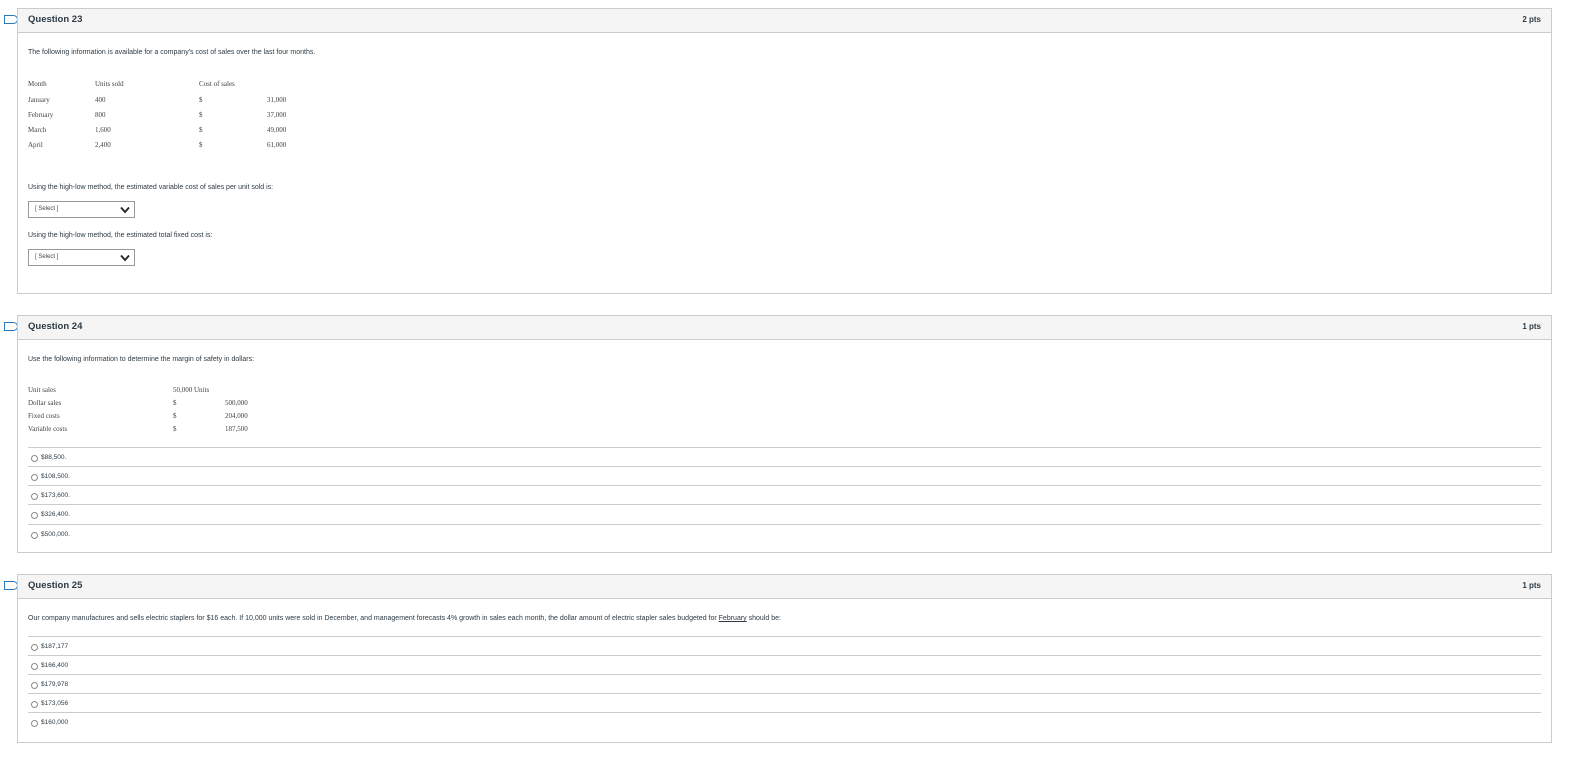 This screenshot has height=769, width=1590. Describe the element at coordinates (37, 84) in the screenshot. I see `table-header: Month` at that location.